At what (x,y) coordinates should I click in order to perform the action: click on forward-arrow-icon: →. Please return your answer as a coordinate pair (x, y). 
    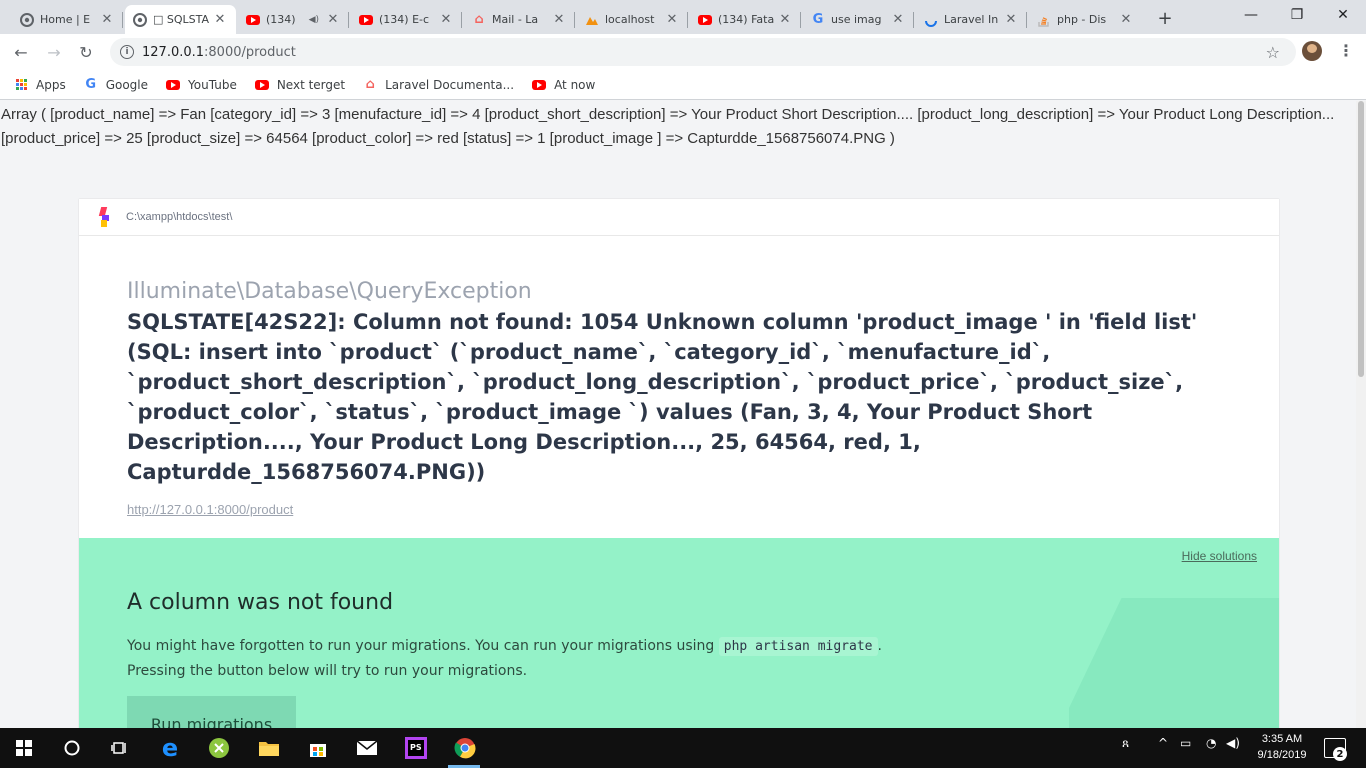
    Looking at the image, I should click on (54, 52).